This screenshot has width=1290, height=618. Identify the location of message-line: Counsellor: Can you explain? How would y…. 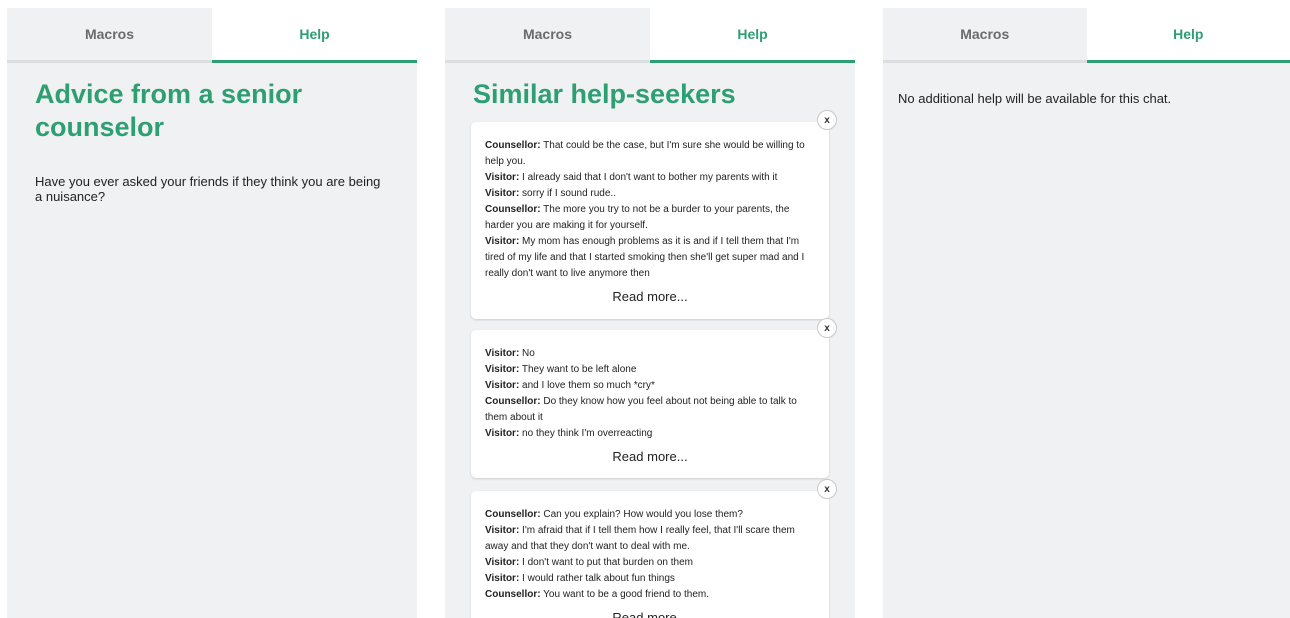
(650, 515).